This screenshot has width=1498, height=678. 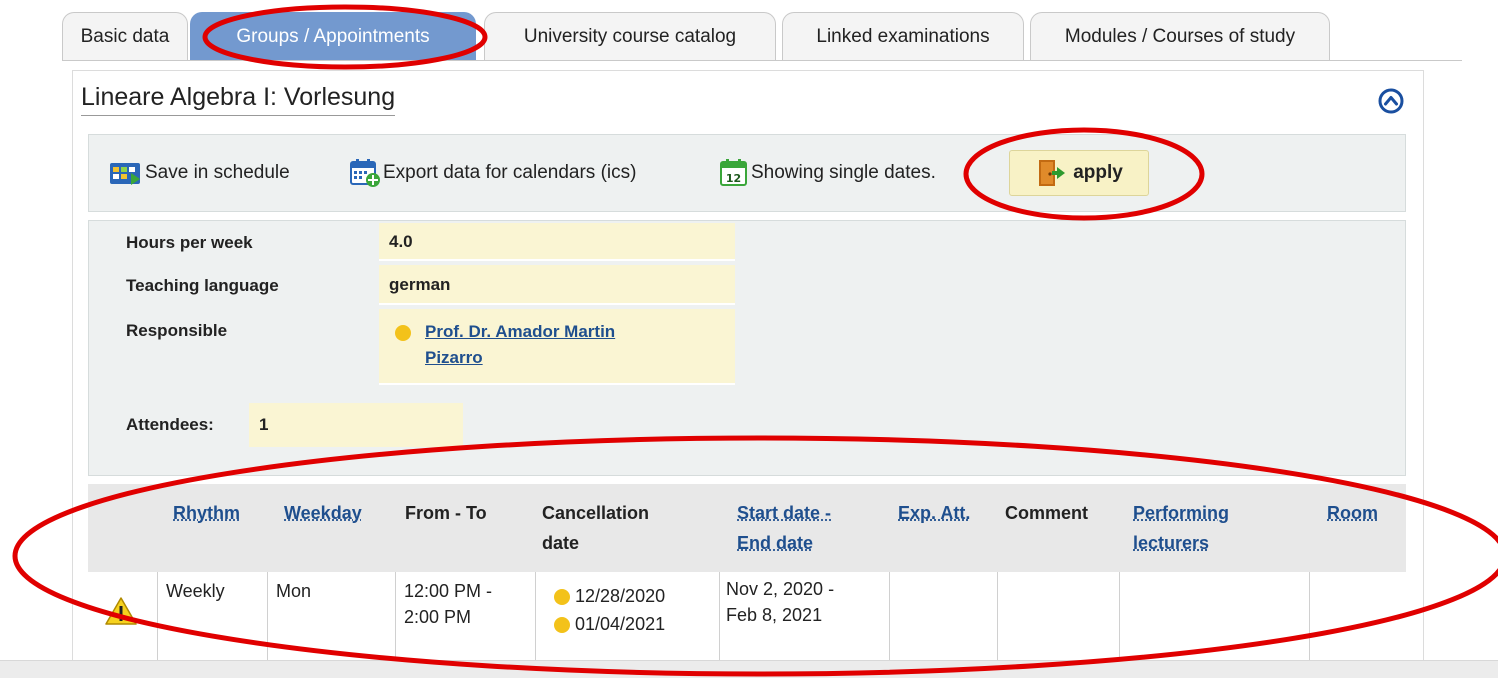 I want to click on responsible-person-link: Prof. Dr. Amador Martin Pizarro, so click(x=520, y=345).